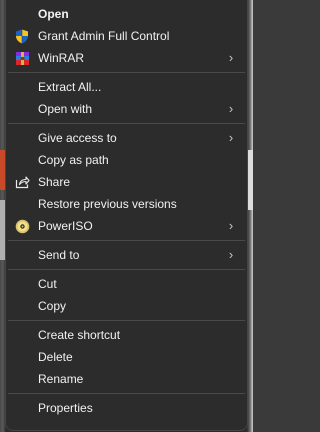  What do you see at coordinates (107, 204) in the screenshot?
I see `menu-item-label: Restore previous versions` at bounding box center [107, 204].